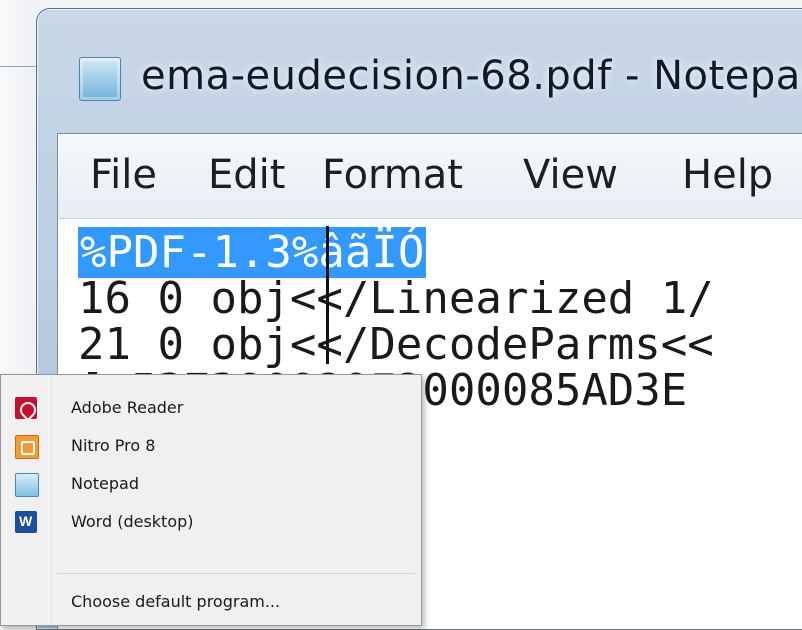  What do you see at coordinates (327, 295) in the screenshot?
I see `text-caret` at bounding box center [327, 295].